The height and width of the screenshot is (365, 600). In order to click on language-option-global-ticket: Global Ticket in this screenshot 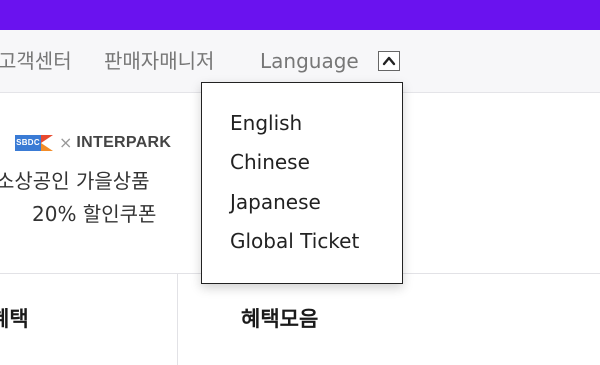, I will do `click(294, 241)`.